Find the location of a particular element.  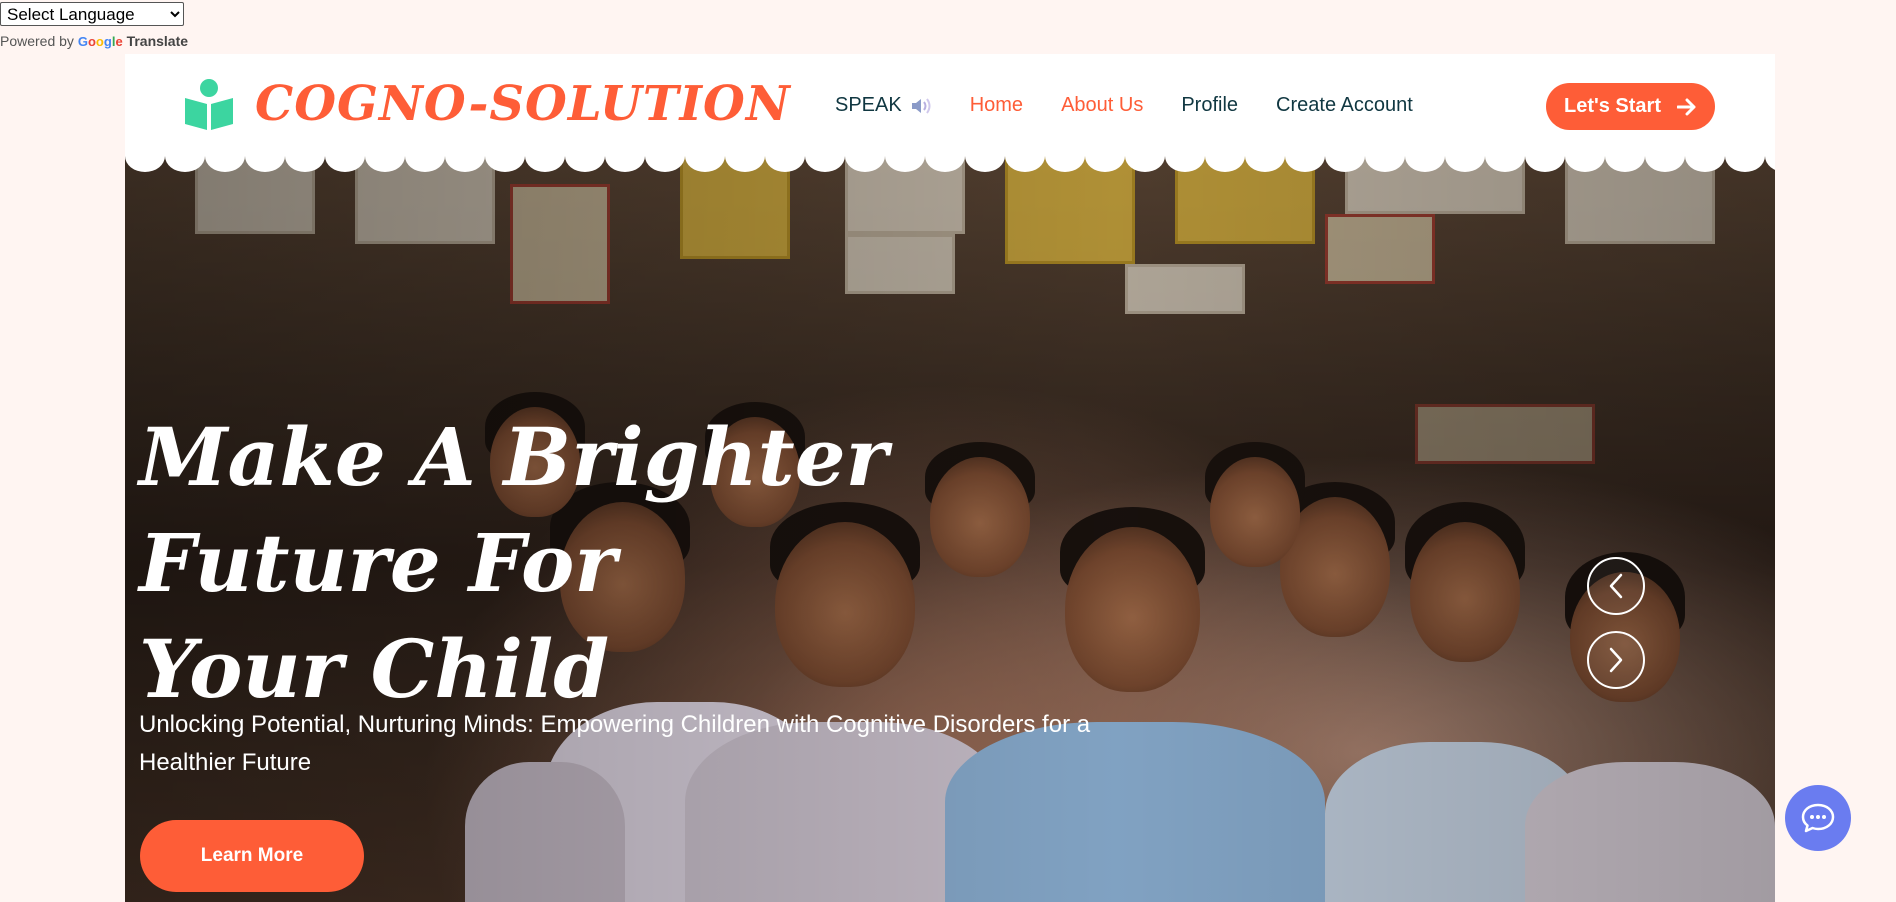

hero-title-line-1: Make A Brighter Future For is located at coordinates (513, 510).